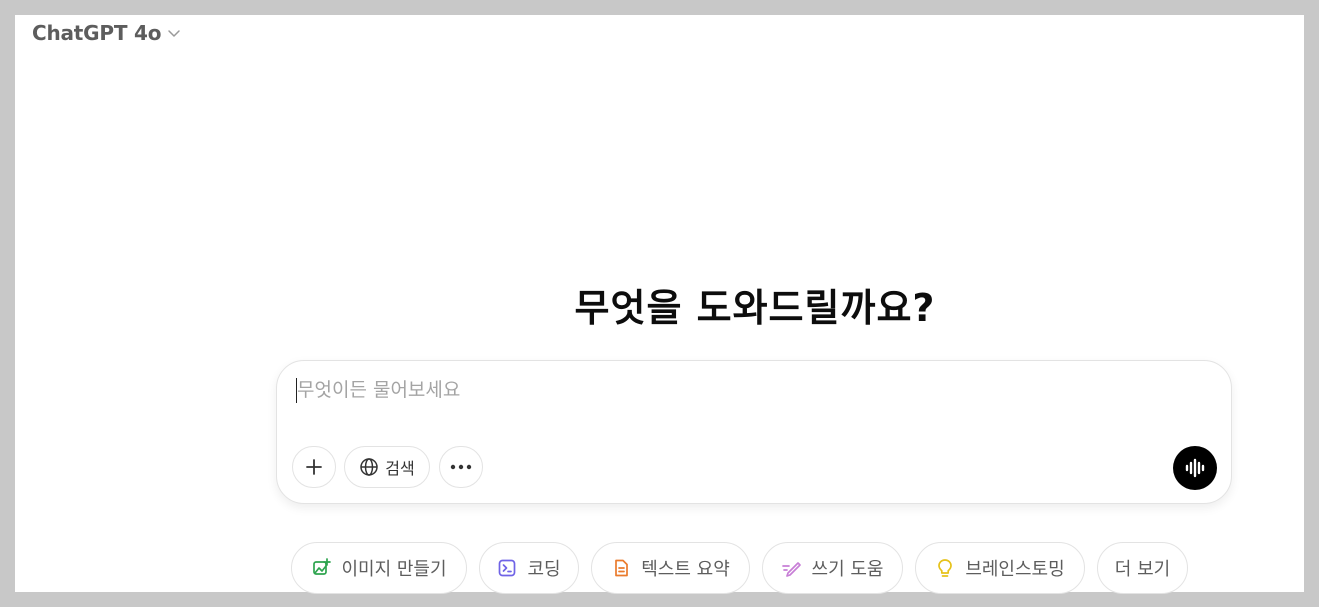  What do you see at coordinates (685, 569) in the screenshot?
I see `chip-label: 텍스트 요약` at bounding box center [685, 569].